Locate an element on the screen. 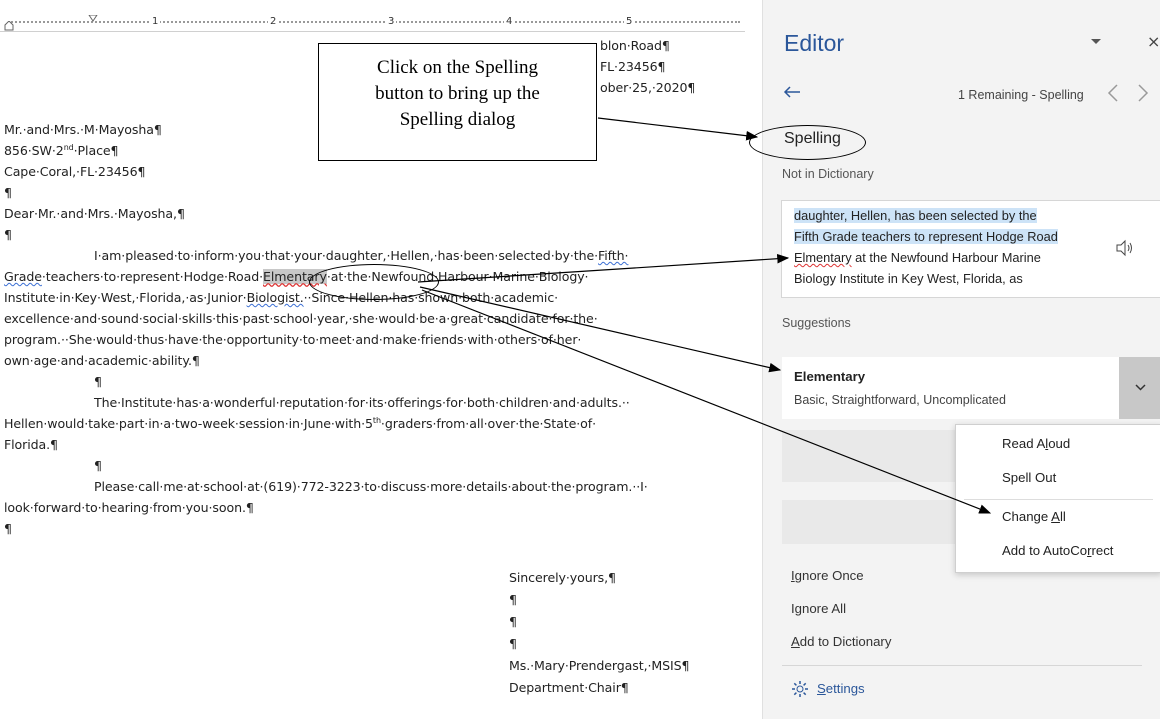 This screenshot has width=1160, height=719. gear-icon is located at coordinates (800, 689).